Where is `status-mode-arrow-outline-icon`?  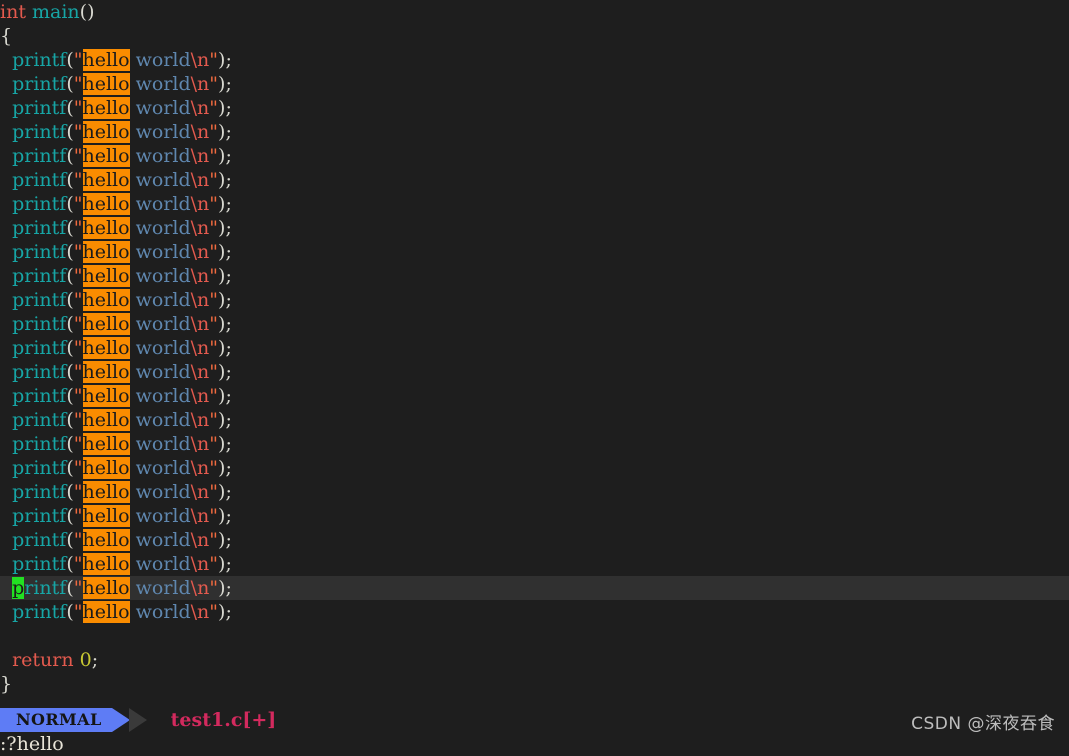
status-mode-arrow-outline-icon is located at coordinates (137, 720).